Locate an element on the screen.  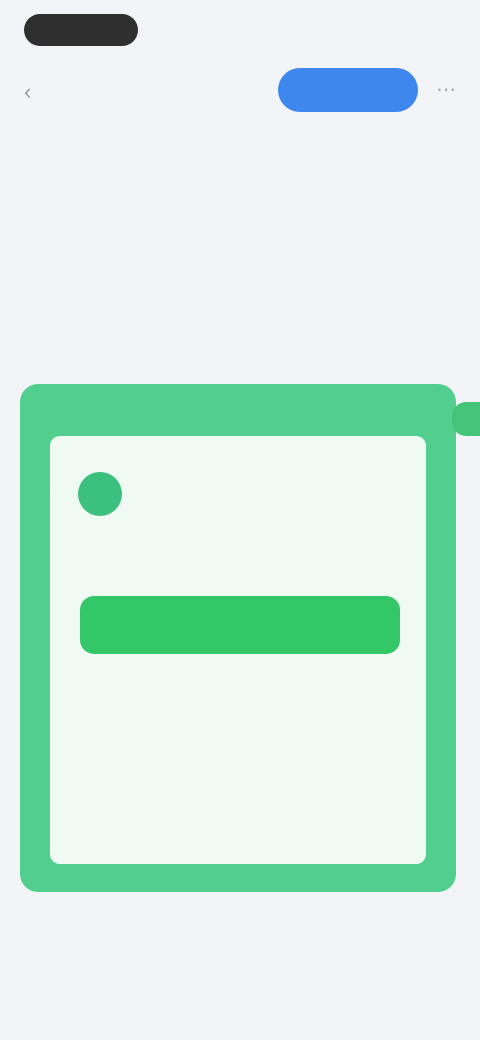
chevron-left-icon: ‹ is located at coordinates (36, 92).